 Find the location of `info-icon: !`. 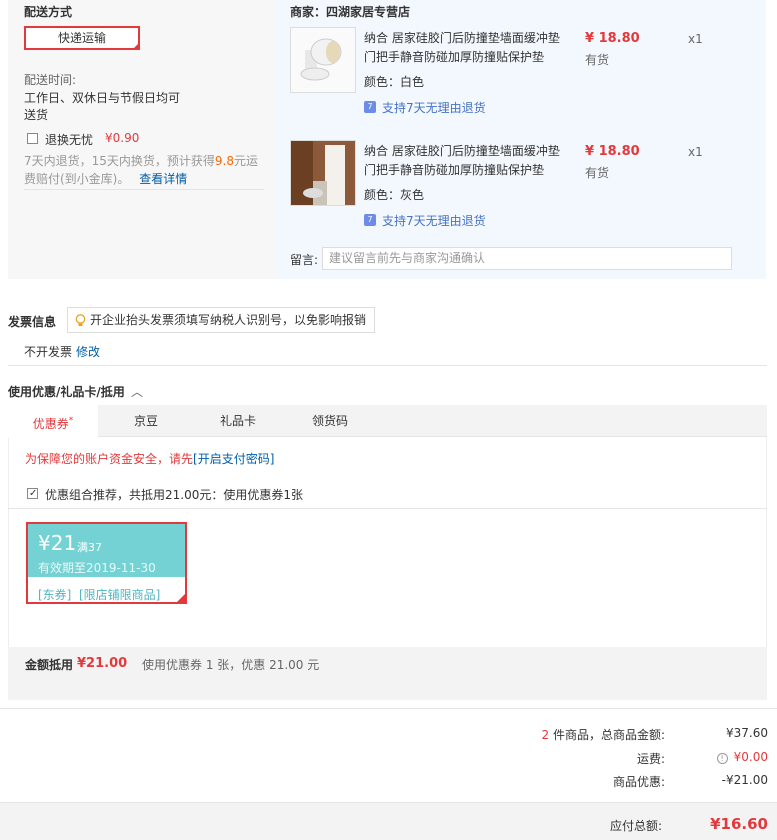

info-icon: ! is located at coordinates (722, 758).